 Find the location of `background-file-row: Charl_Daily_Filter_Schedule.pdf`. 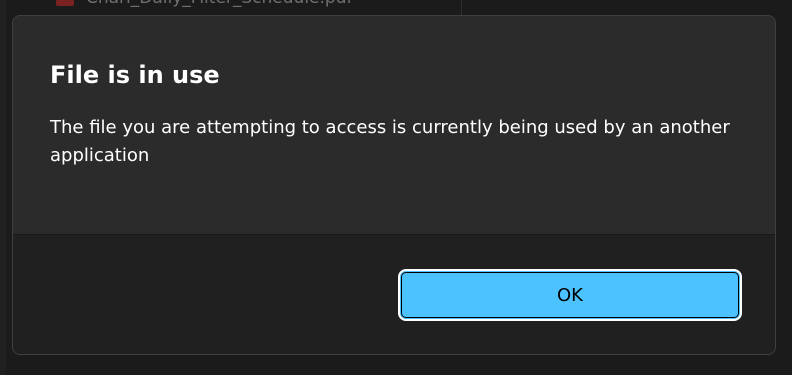

background-file-row: Charl_Daily_Filter_Schedule.pdf is located at coordinates (204, 4).